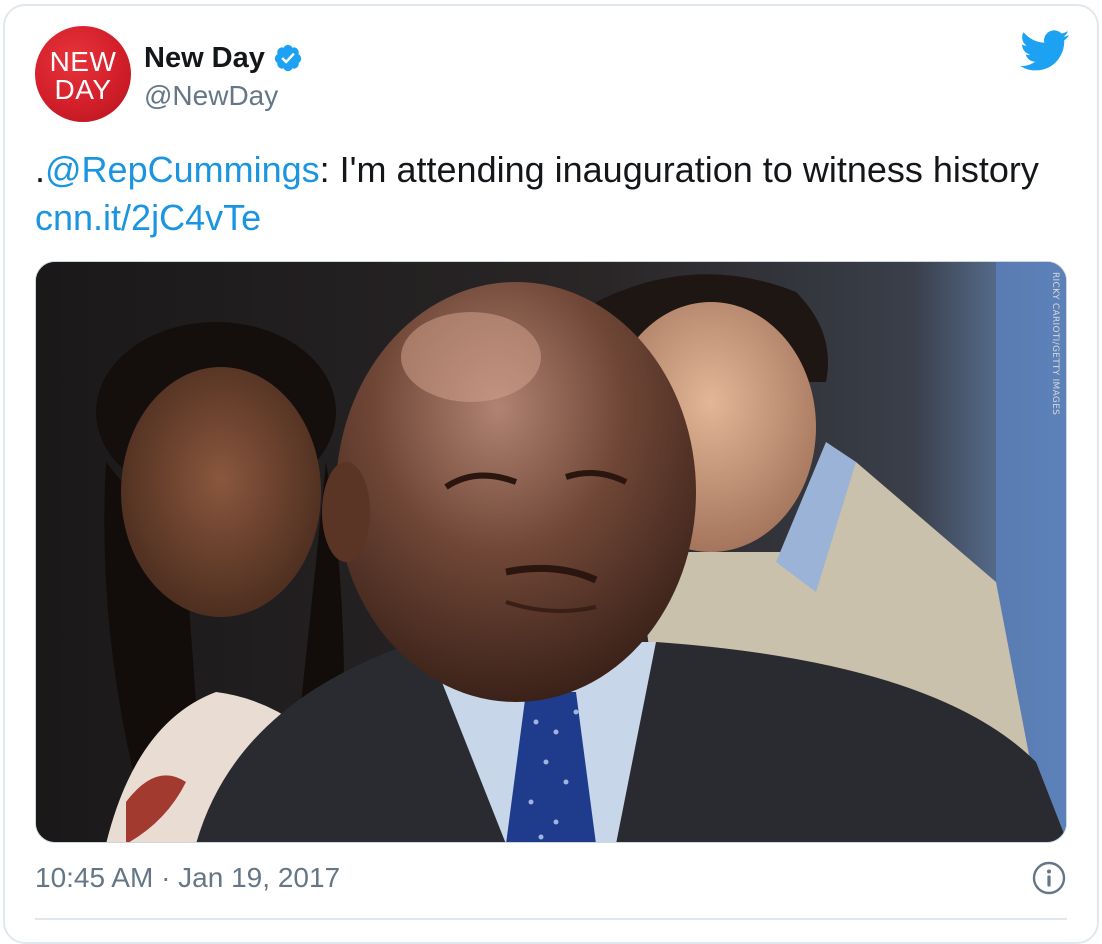  I want to click on author-name-row: New Day, so click(223, 58).